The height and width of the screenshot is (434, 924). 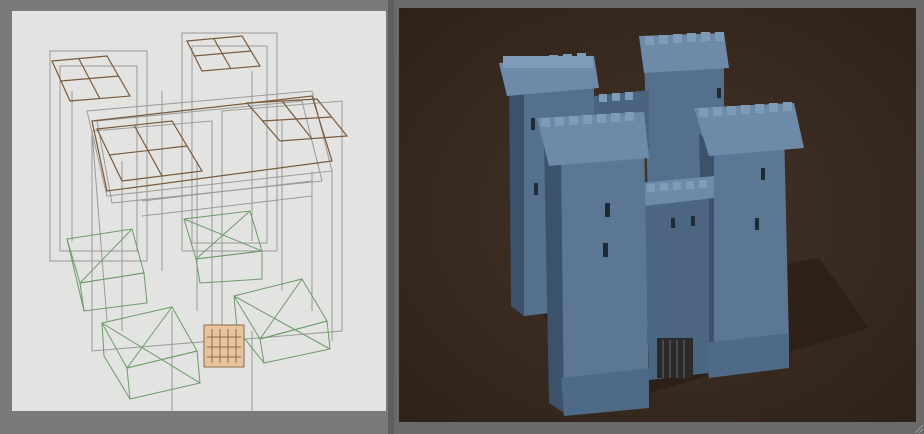 What do you see at coordinates (918, 428) in the screenshot?
I see `resize-grip-icon` at bounding box center [918, 428].